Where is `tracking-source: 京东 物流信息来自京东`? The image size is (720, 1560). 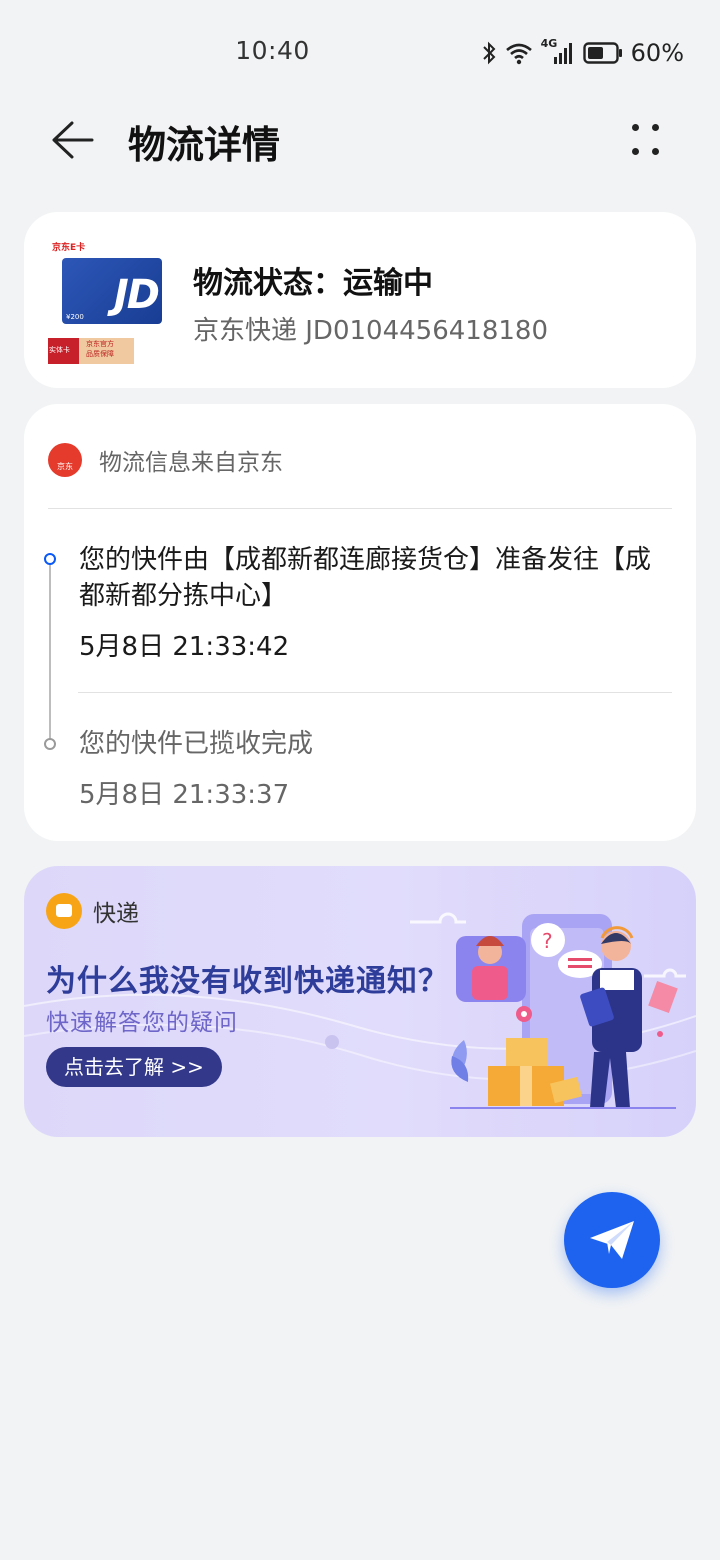
tracking-source: 京东 物流信息来自京东 is located at coordinates (165, 460).